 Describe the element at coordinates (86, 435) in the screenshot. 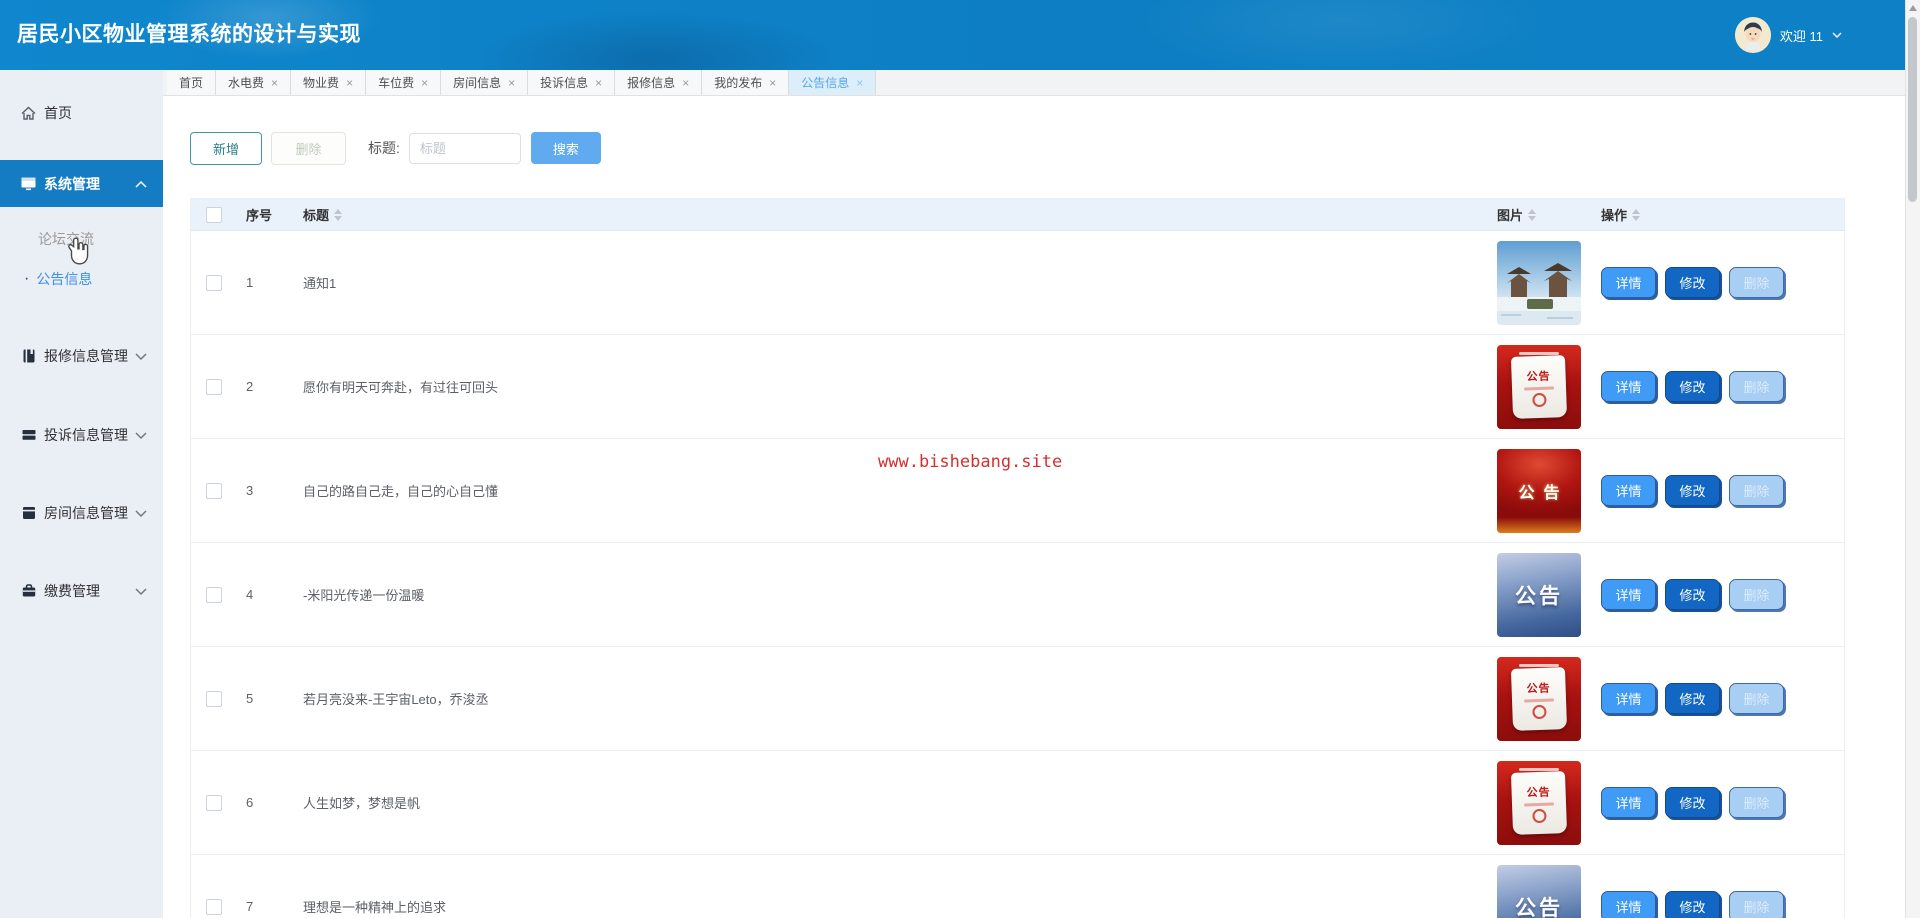

I see `sidebar-item-label: 投诉信息管理` at that location.